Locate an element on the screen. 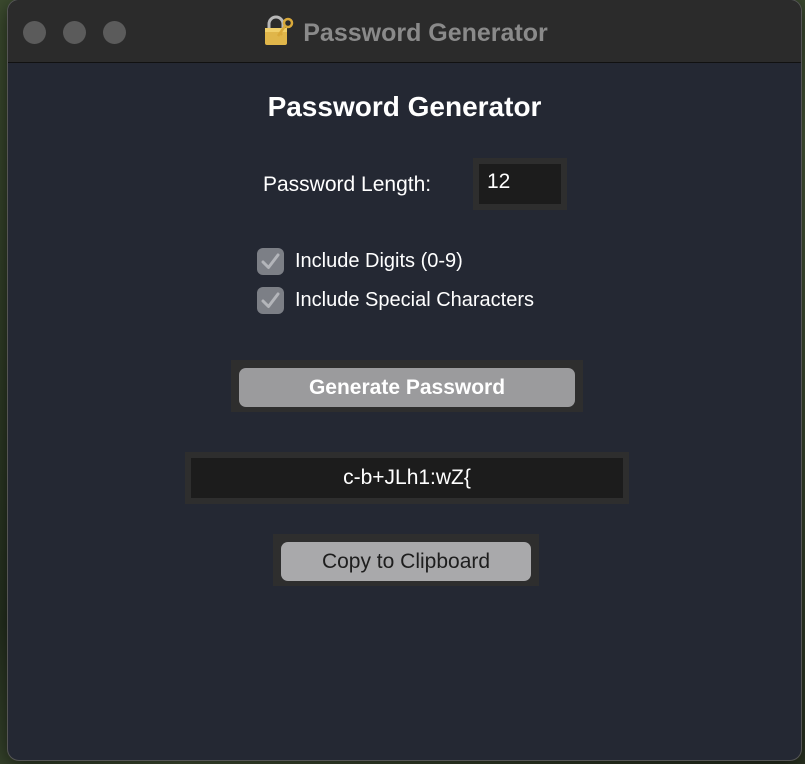 The image size is (805, 764). generated-password-field is located at coordinates (407, 478).